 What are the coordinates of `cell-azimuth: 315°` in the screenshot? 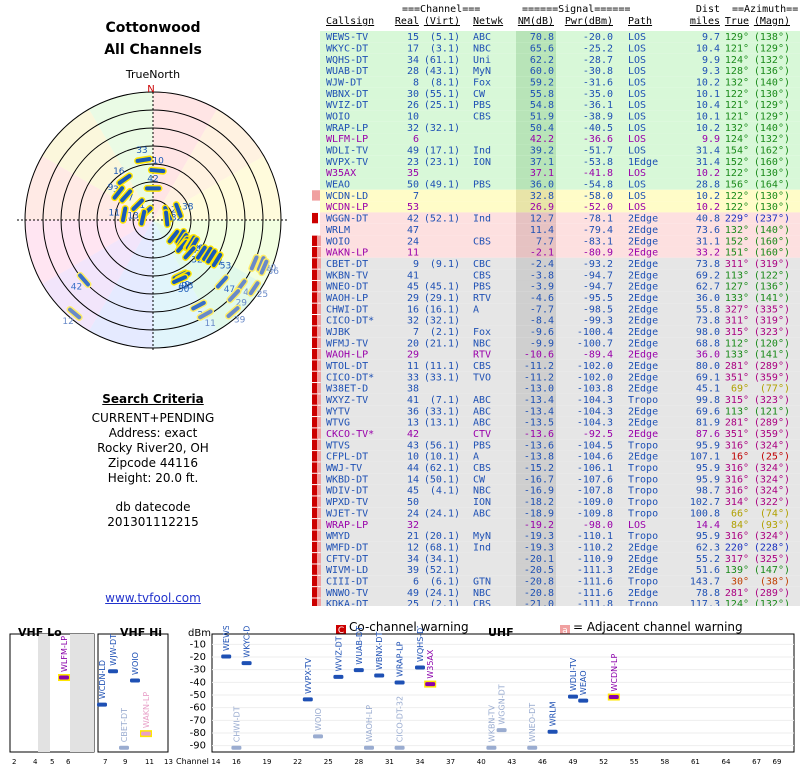 It's located at (737, 400).